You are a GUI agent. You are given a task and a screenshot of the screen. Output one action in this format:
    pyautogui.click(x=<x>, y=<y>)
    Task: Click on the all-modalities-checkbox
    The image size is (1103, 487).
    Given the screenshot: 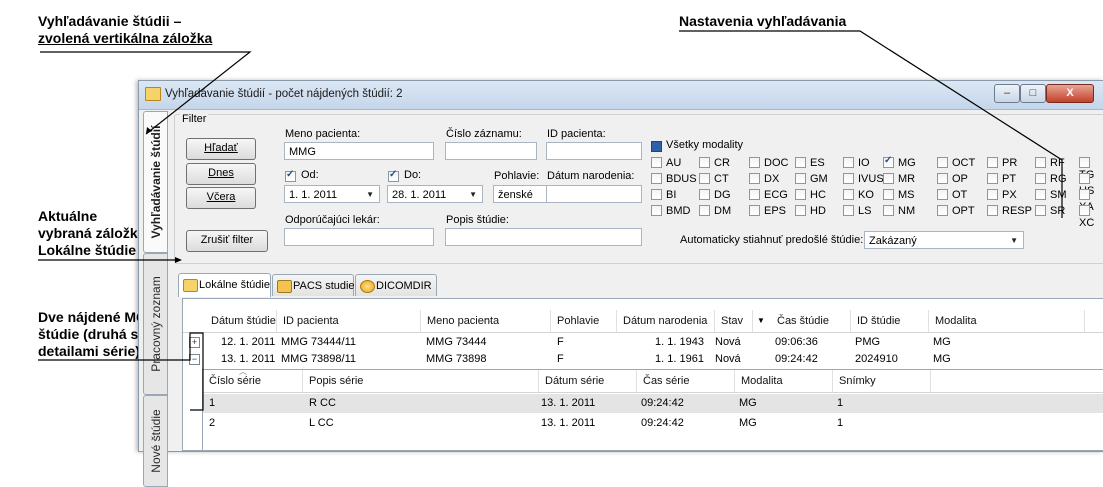 What is the action you would take?
    pyautogui.click(x=656, y=146)
    